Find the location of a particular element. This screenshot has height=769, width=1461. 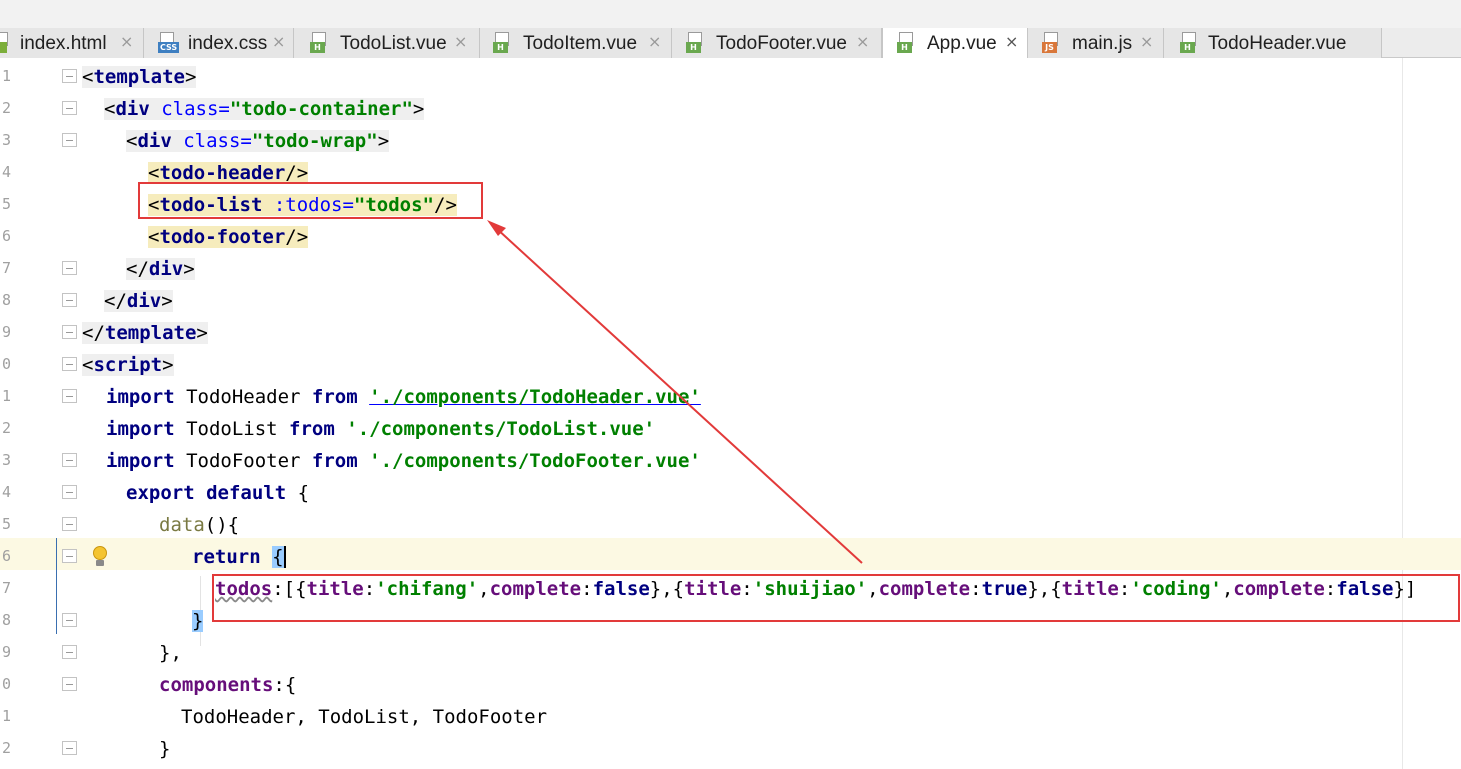

tab-label: TodoFooter.vue is located at coordinates (781, 43).